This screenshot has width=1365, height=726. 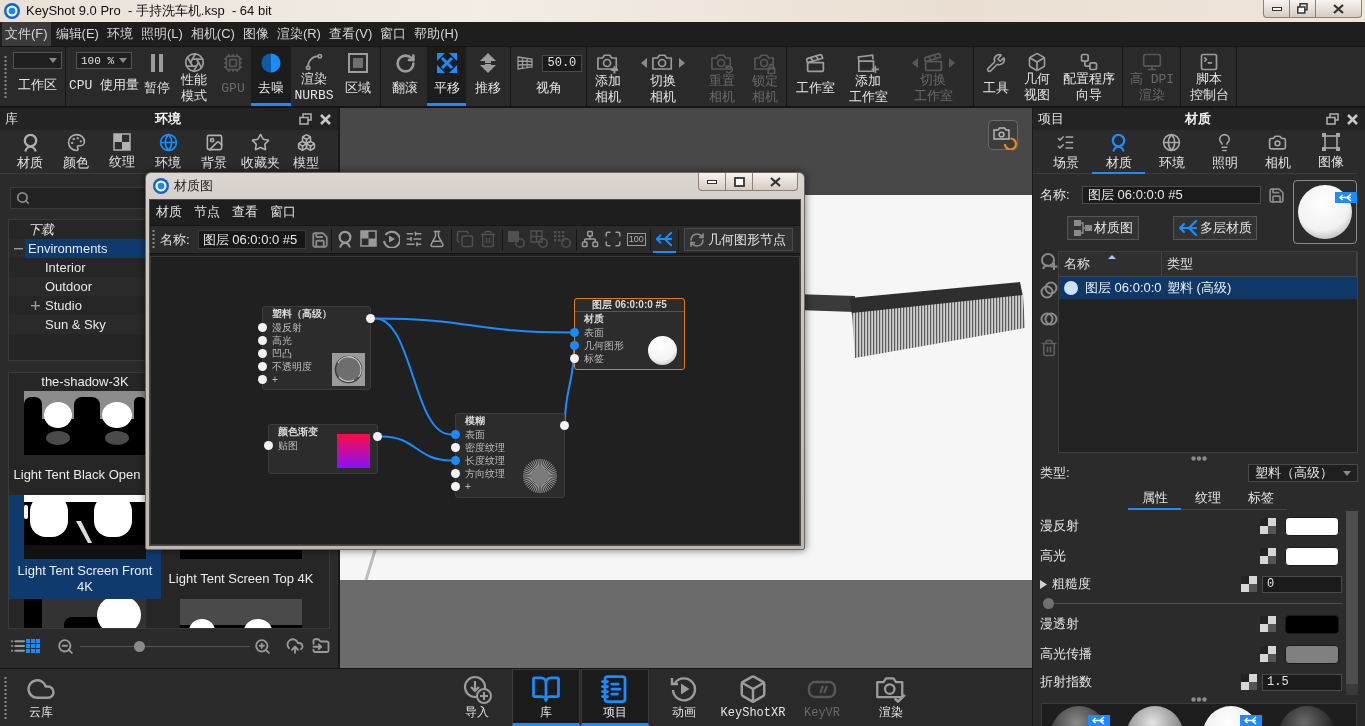 I want to click on geometry-view-button: 几何 视图, so click(x=1036, y=76).